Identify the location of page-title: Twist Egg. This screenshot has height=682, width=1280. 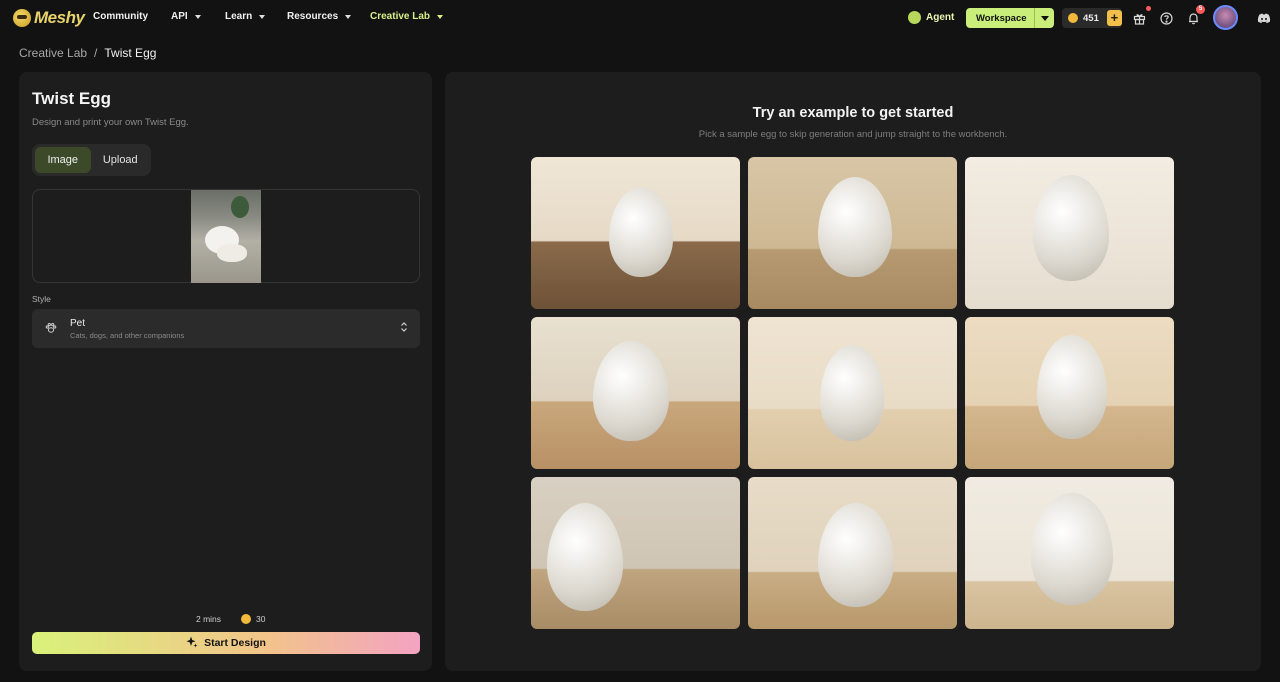
(72, 98).